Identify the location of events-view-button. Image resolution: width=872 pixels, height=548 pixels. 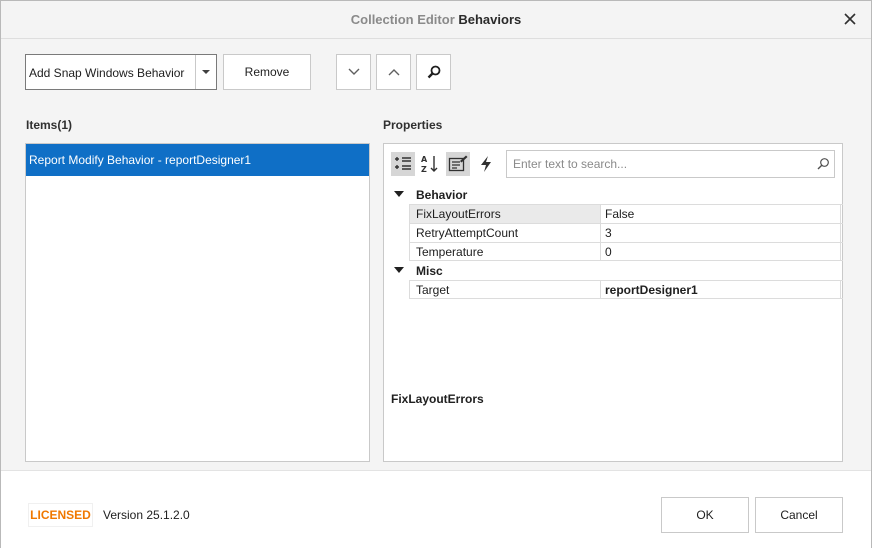
(486, 164).